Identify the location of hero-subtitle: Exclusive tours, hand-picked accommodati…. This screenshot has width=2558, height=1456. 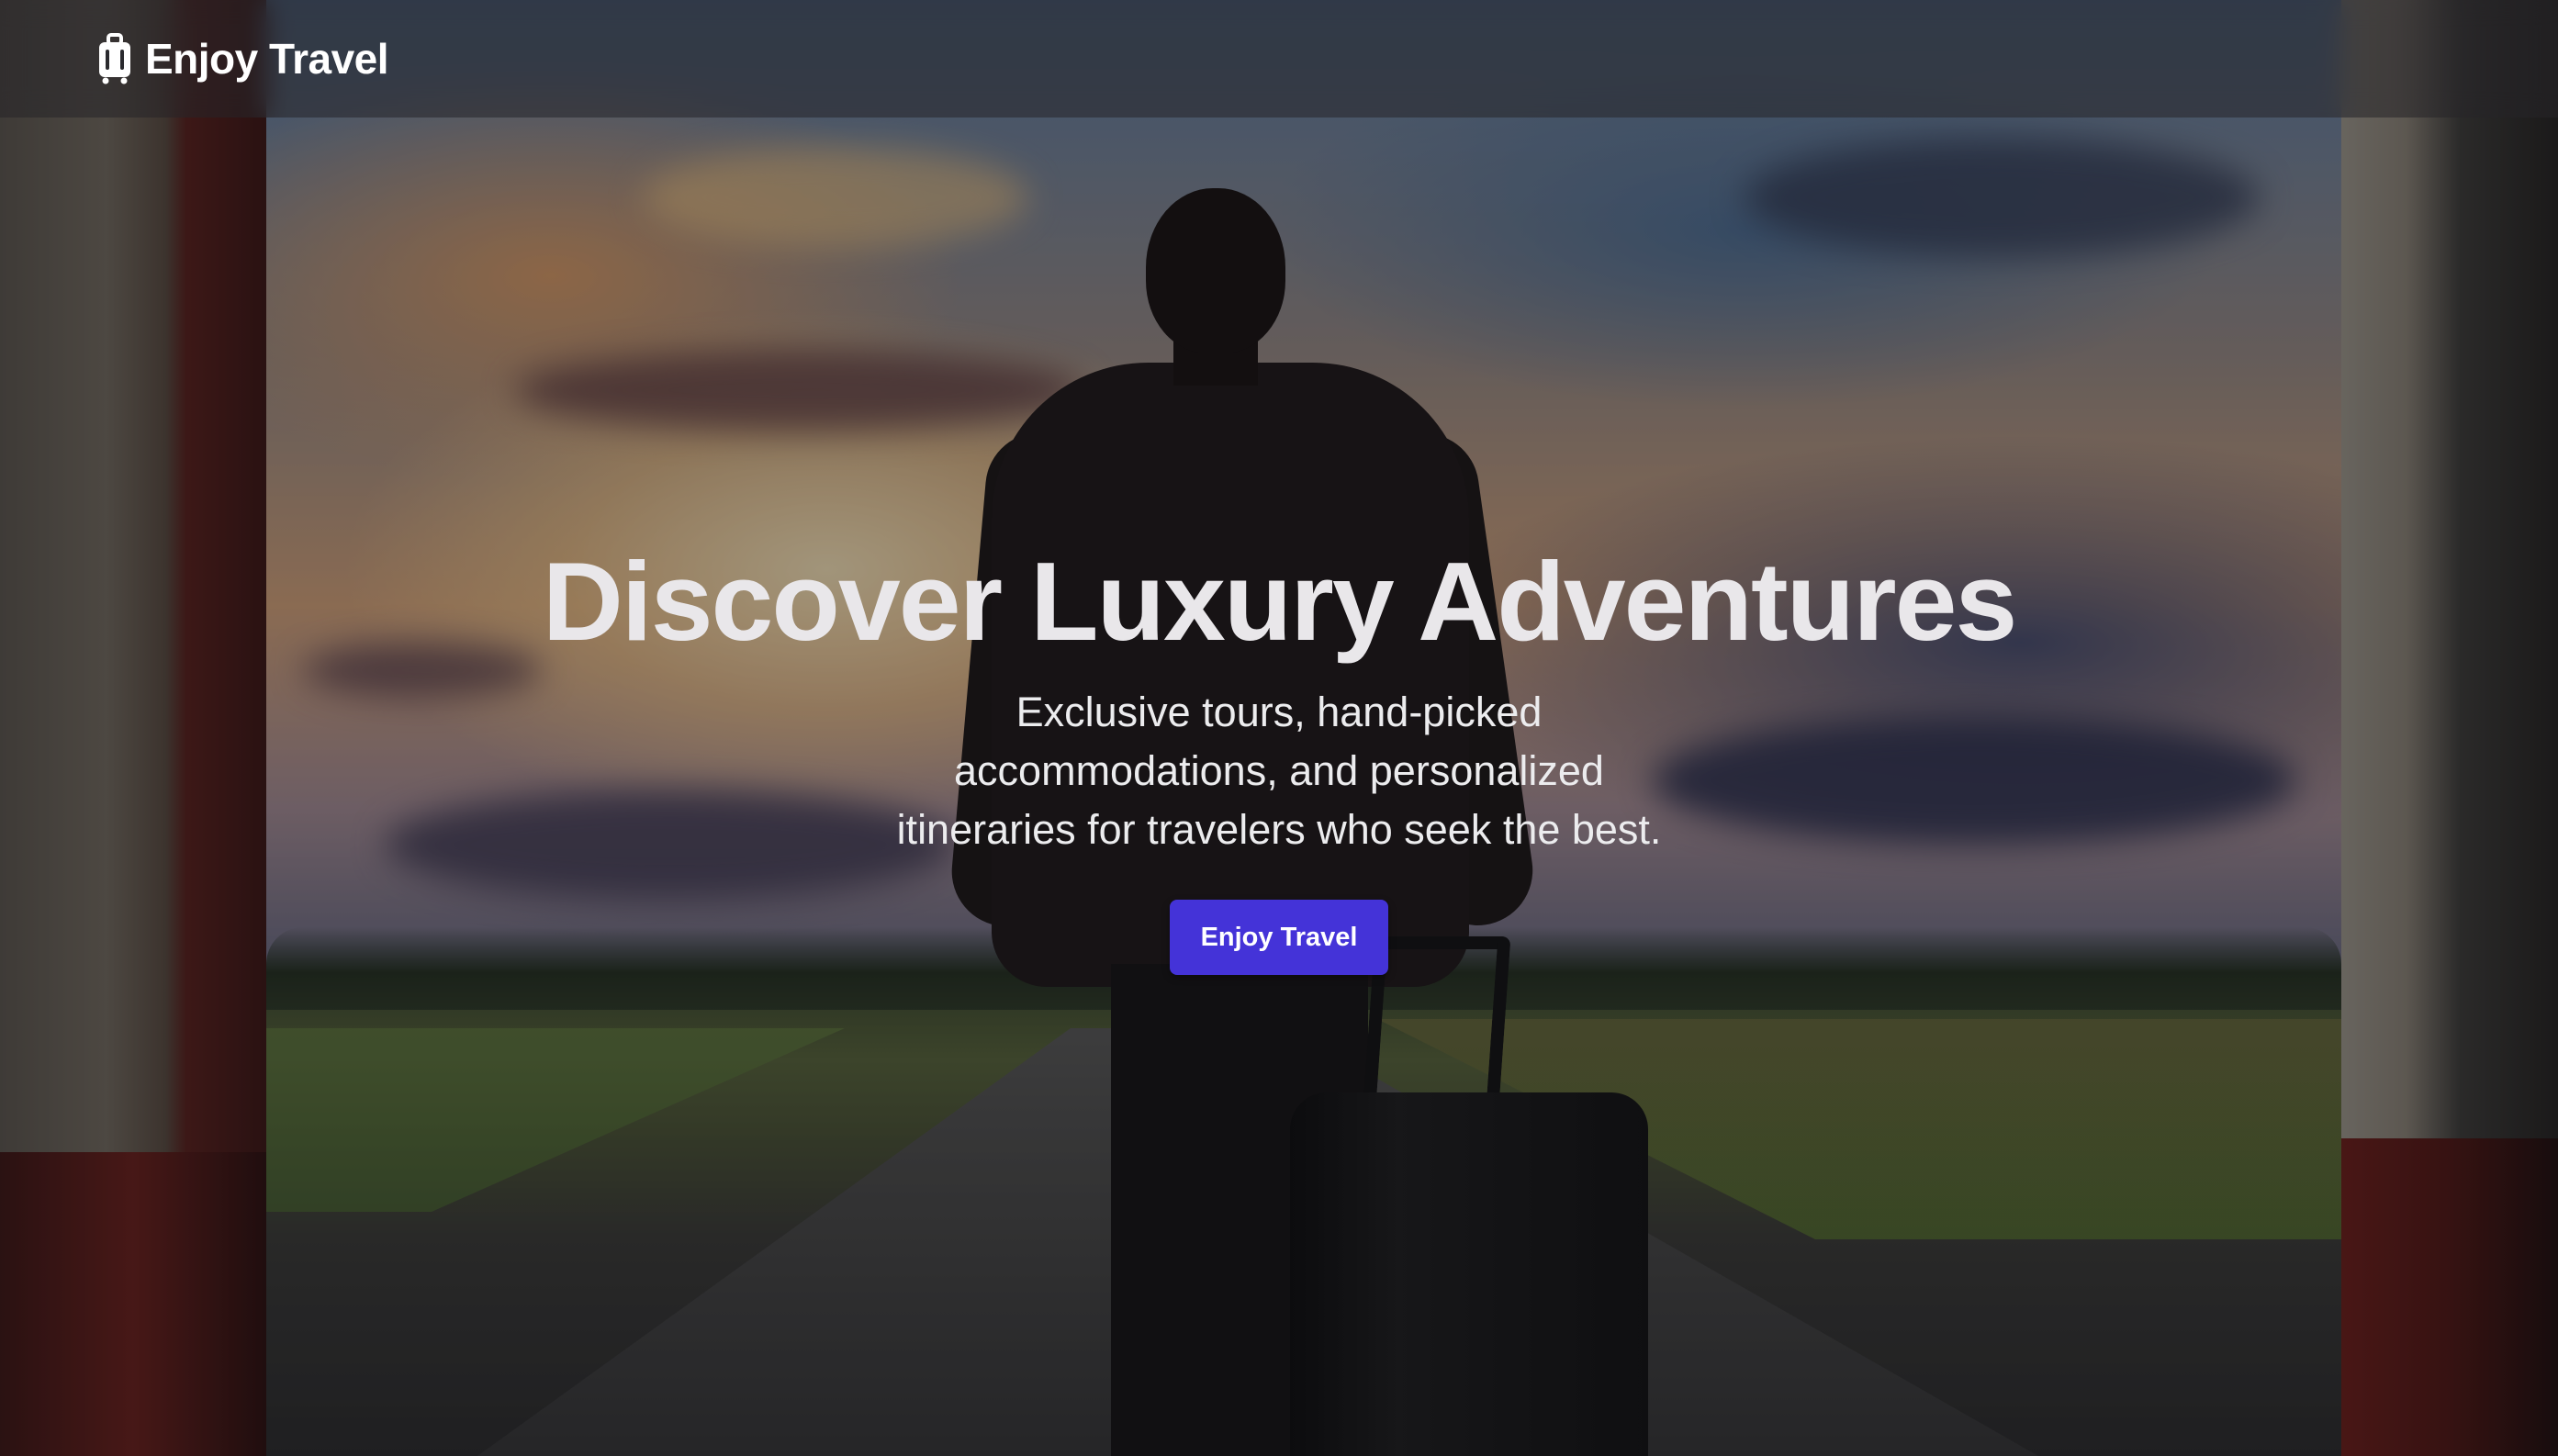
(1279, 771).